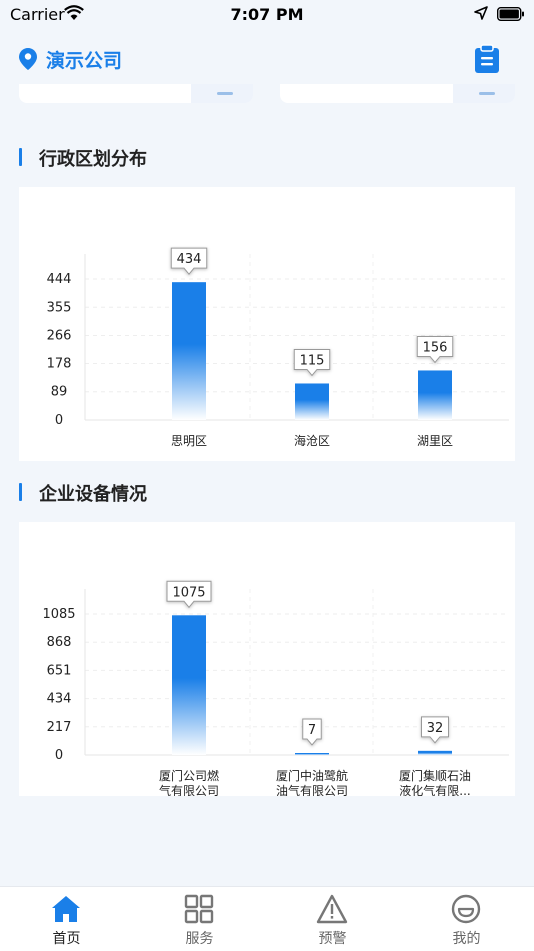  What do you see at coordinates (189, 259) in the screenshot?
I see `data-label: 434` at bounding box center [189, 259].